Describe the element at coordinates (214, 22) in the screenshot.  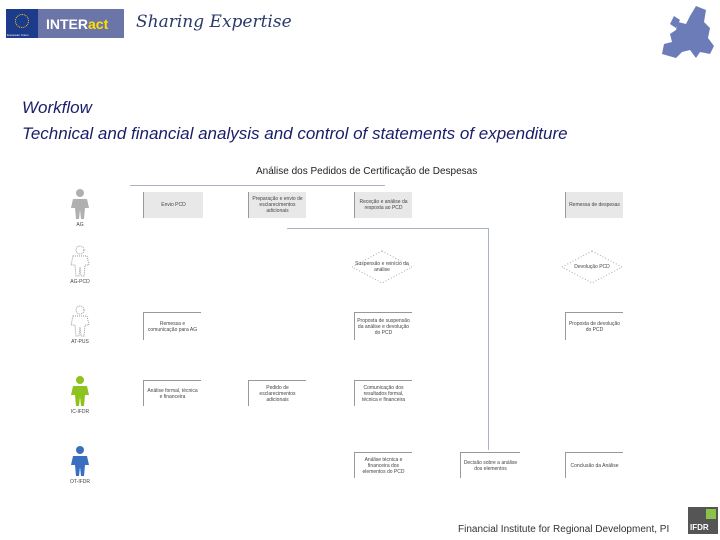
I see `tagline: Sharing Expertise` at that location.